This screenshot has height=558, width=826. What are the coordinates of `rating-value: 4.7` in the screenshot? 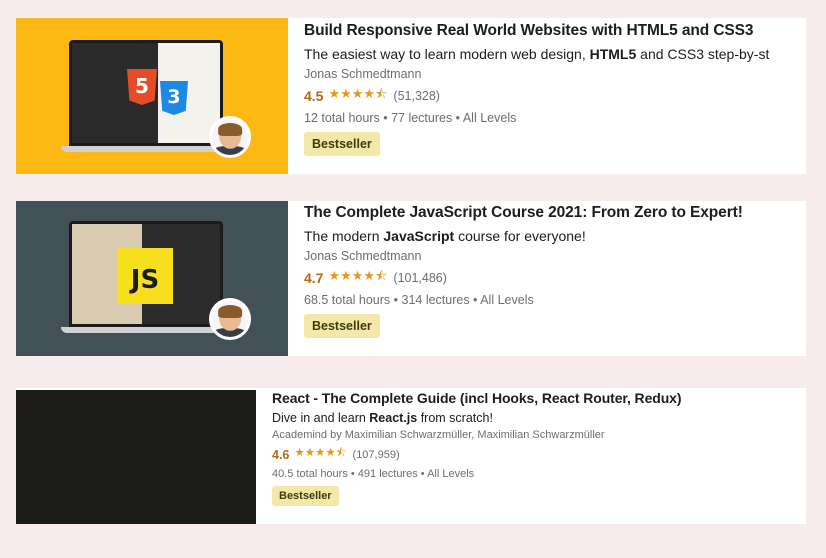 It's located at (314, 278).